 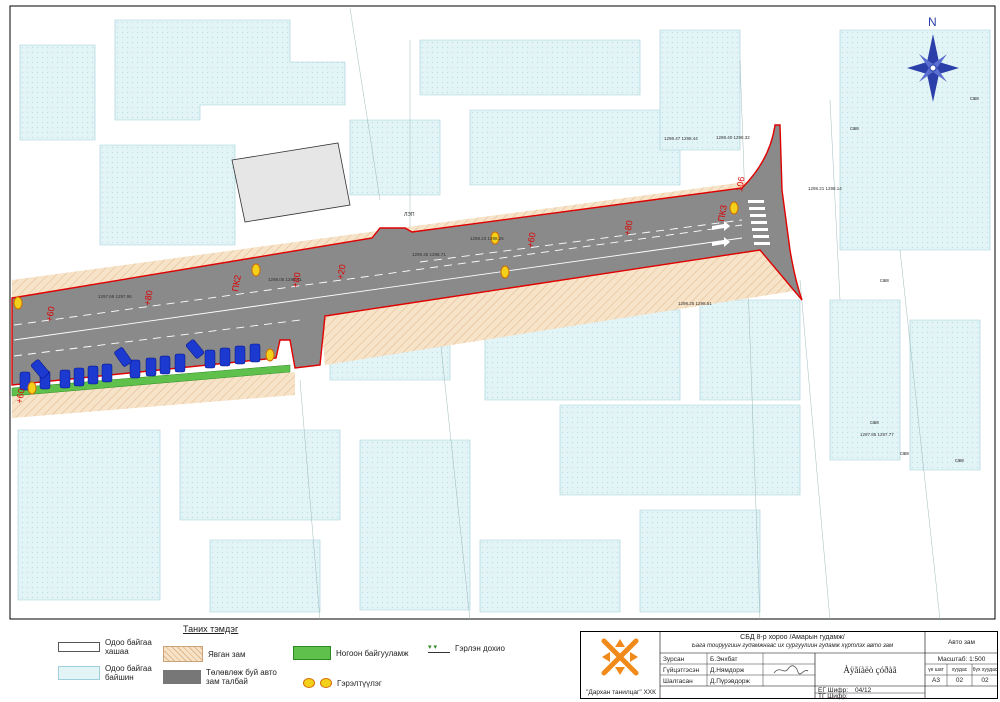 I want to click on sheet-type: Авто зам, so click(x=961, y=642).